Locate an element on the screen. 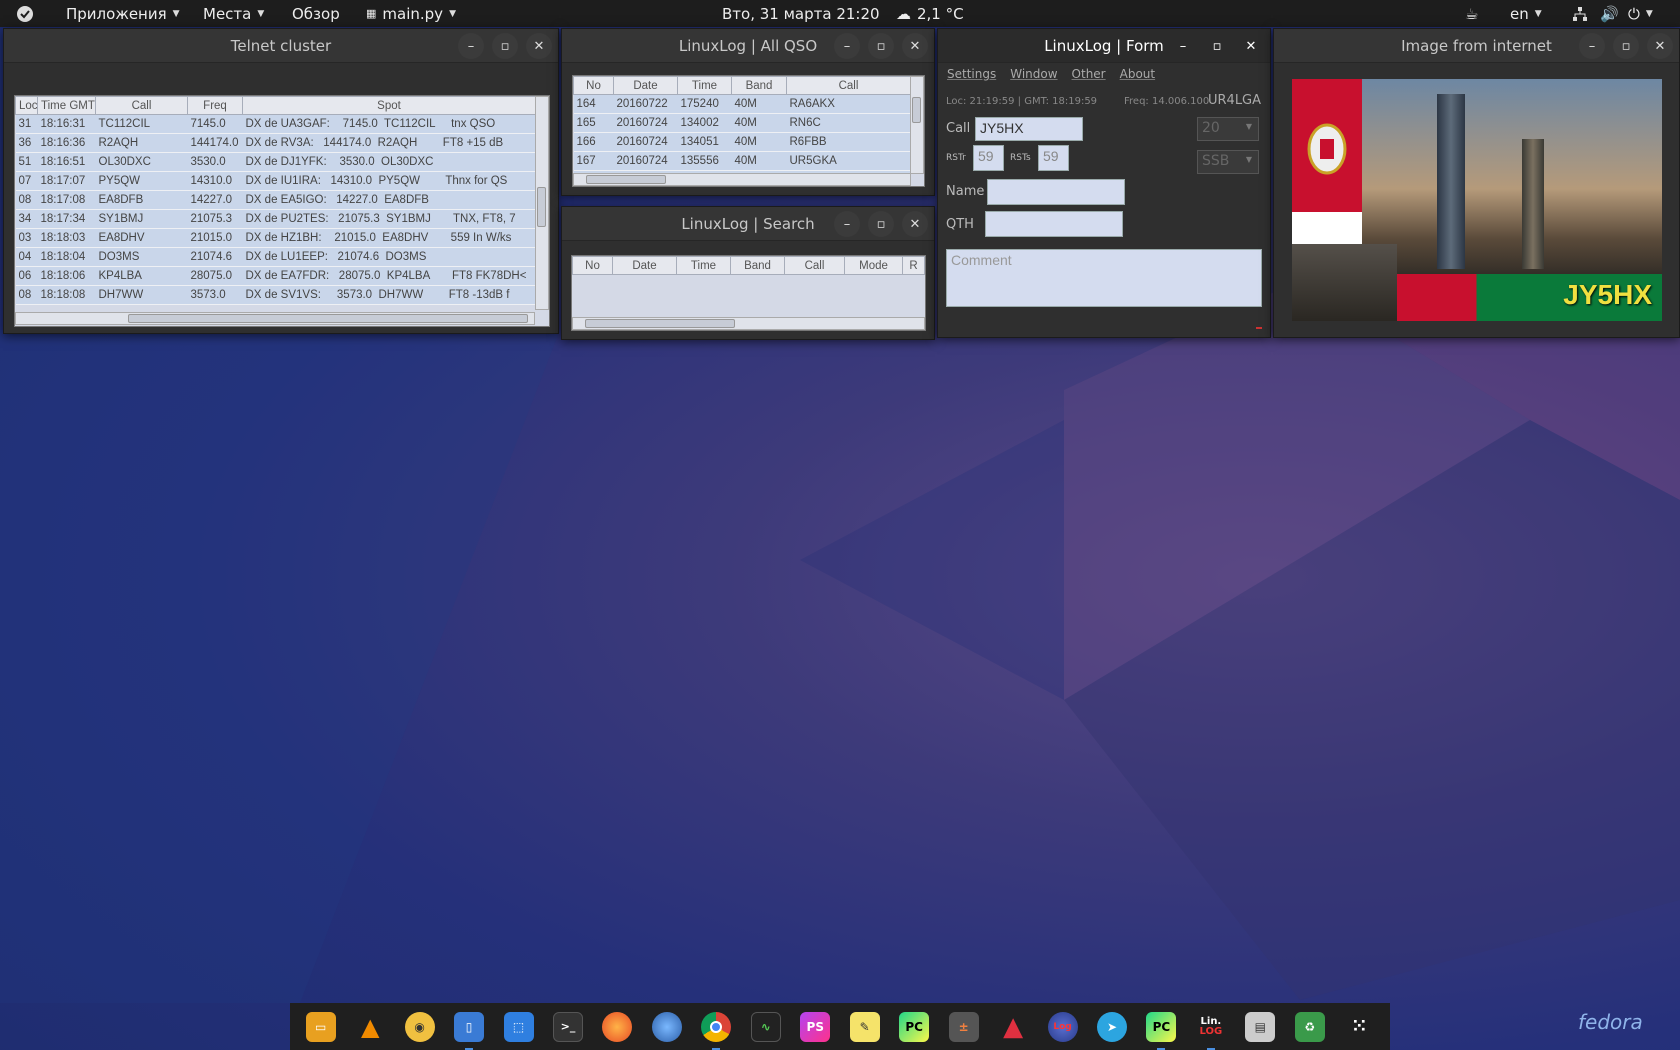  window-titlebar: LinuxLog | Form – ▫ ✕ is located at coordinates (1104, 46).